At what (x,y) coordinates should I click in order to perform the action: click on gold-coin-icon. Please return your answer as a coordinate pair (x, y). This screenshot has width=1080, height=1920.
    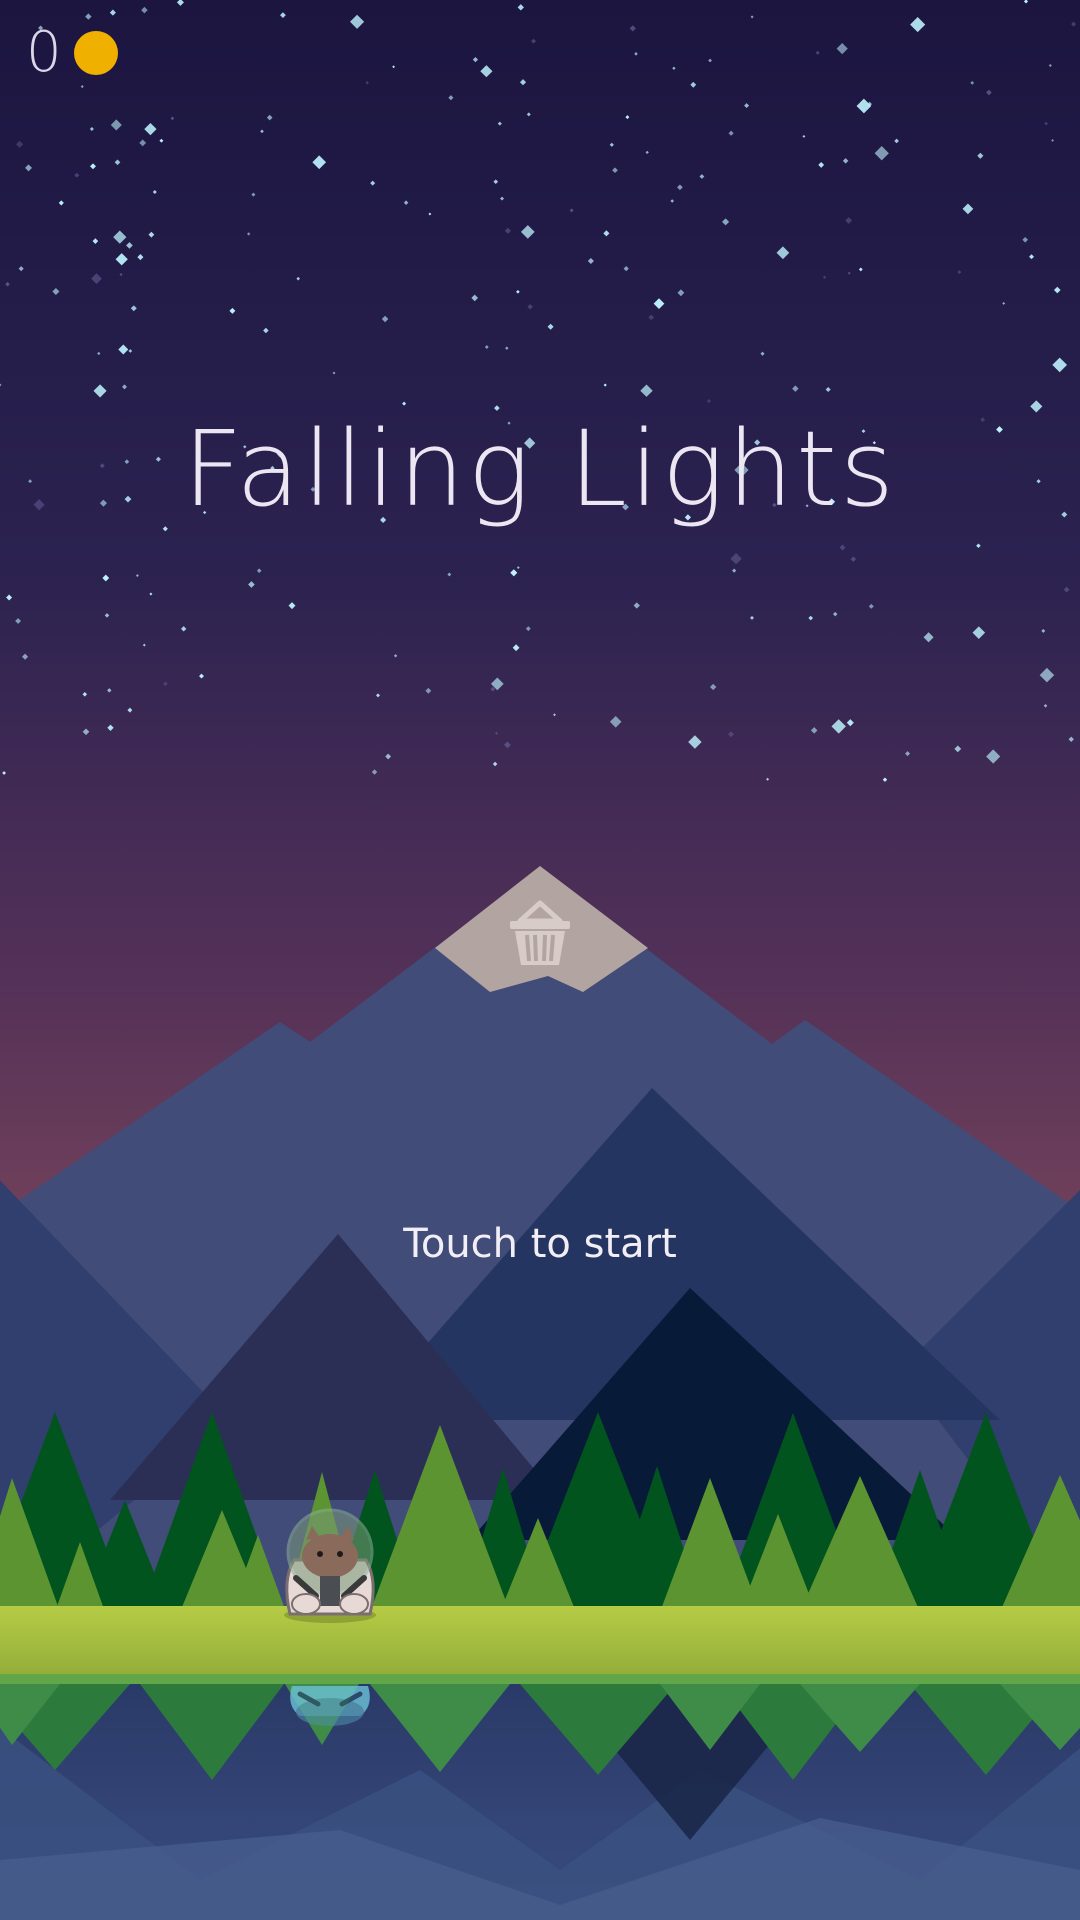
    Looking at the image, I should click on (95, 53).